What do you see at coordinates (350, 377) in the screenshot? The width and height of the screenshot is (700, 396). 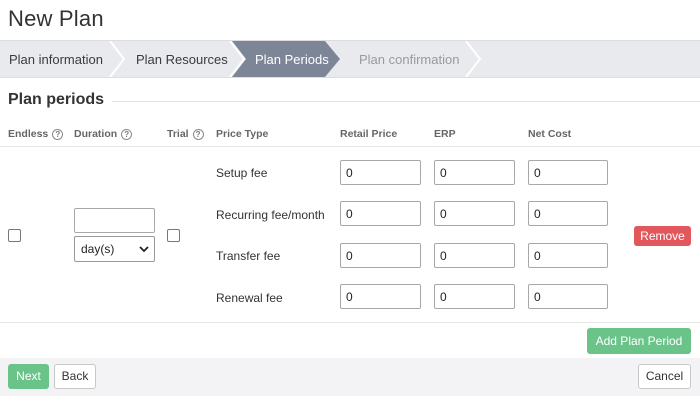 I see `footer-bar` at bounding box center [350, 377].